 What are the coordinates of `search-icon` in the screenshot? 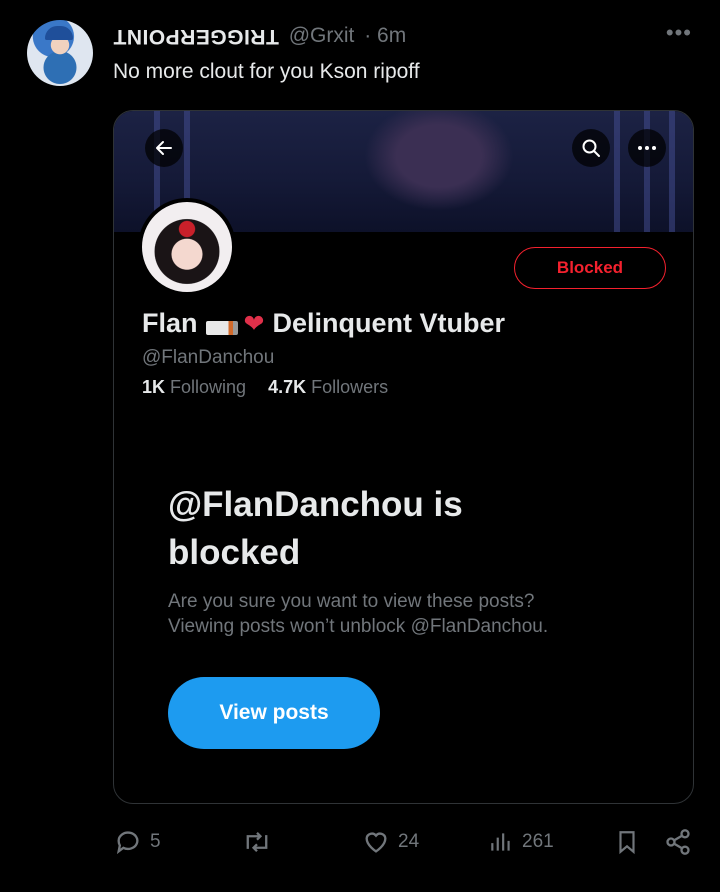 It's located at (591, 148).